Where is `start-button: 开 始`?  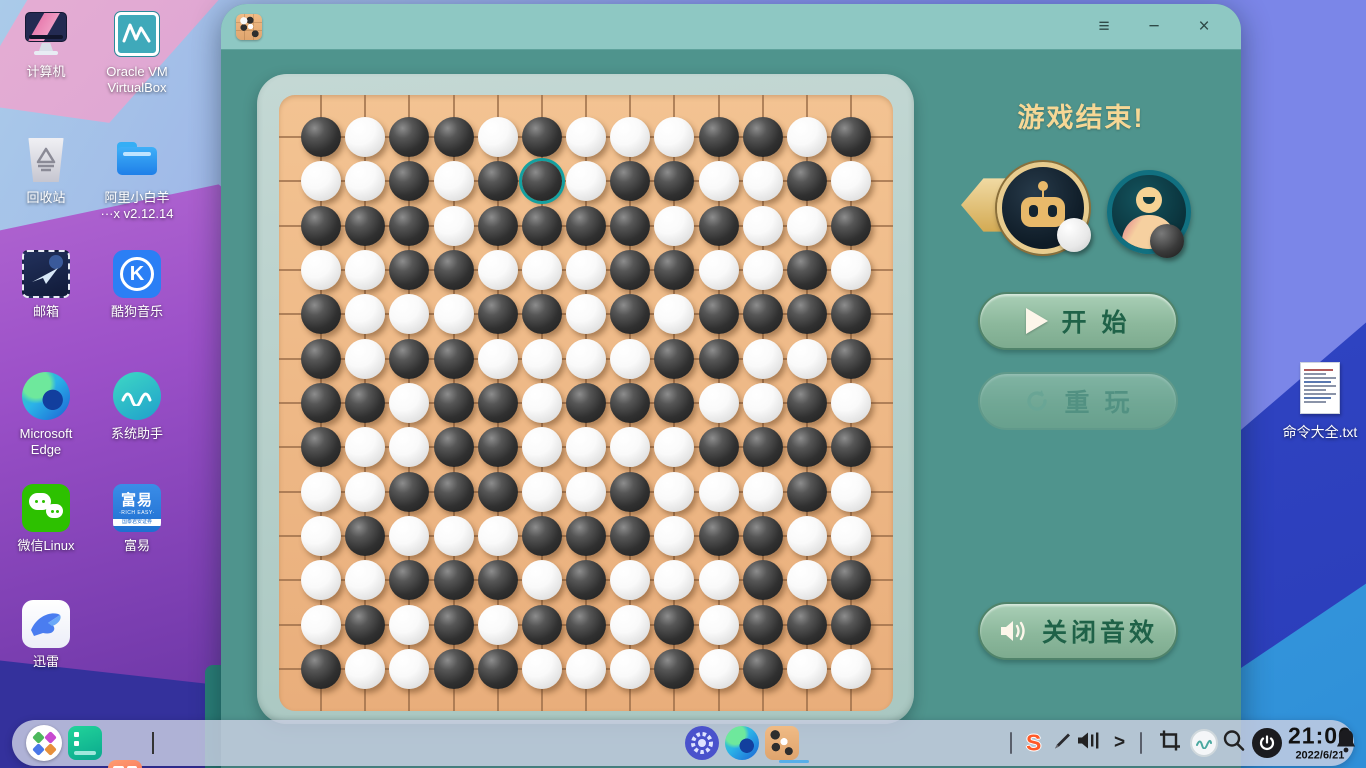
start-button: 开 始 is located at coordinates (1078, 321).